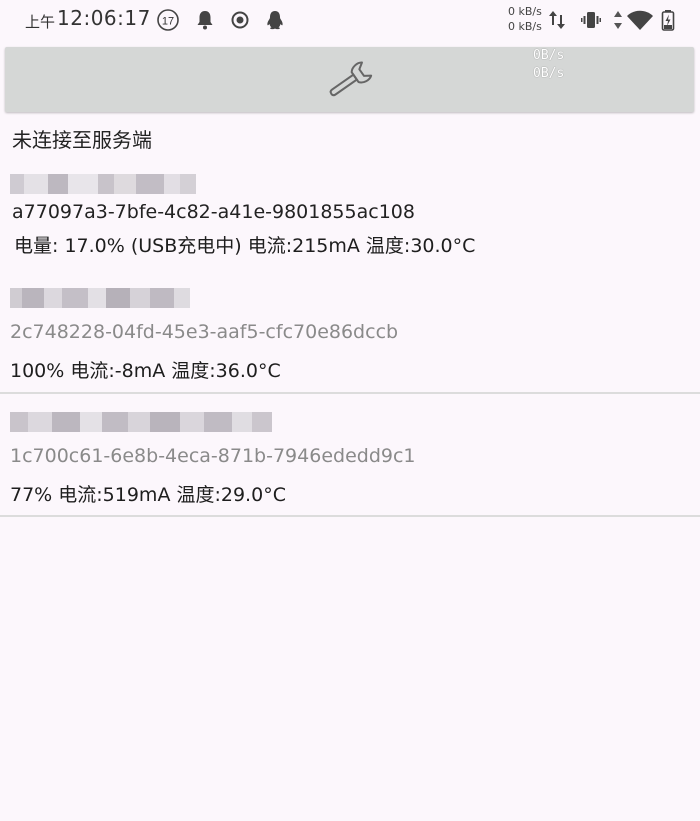  I want to click on notification-count-icon: 17, so click(168, 20).